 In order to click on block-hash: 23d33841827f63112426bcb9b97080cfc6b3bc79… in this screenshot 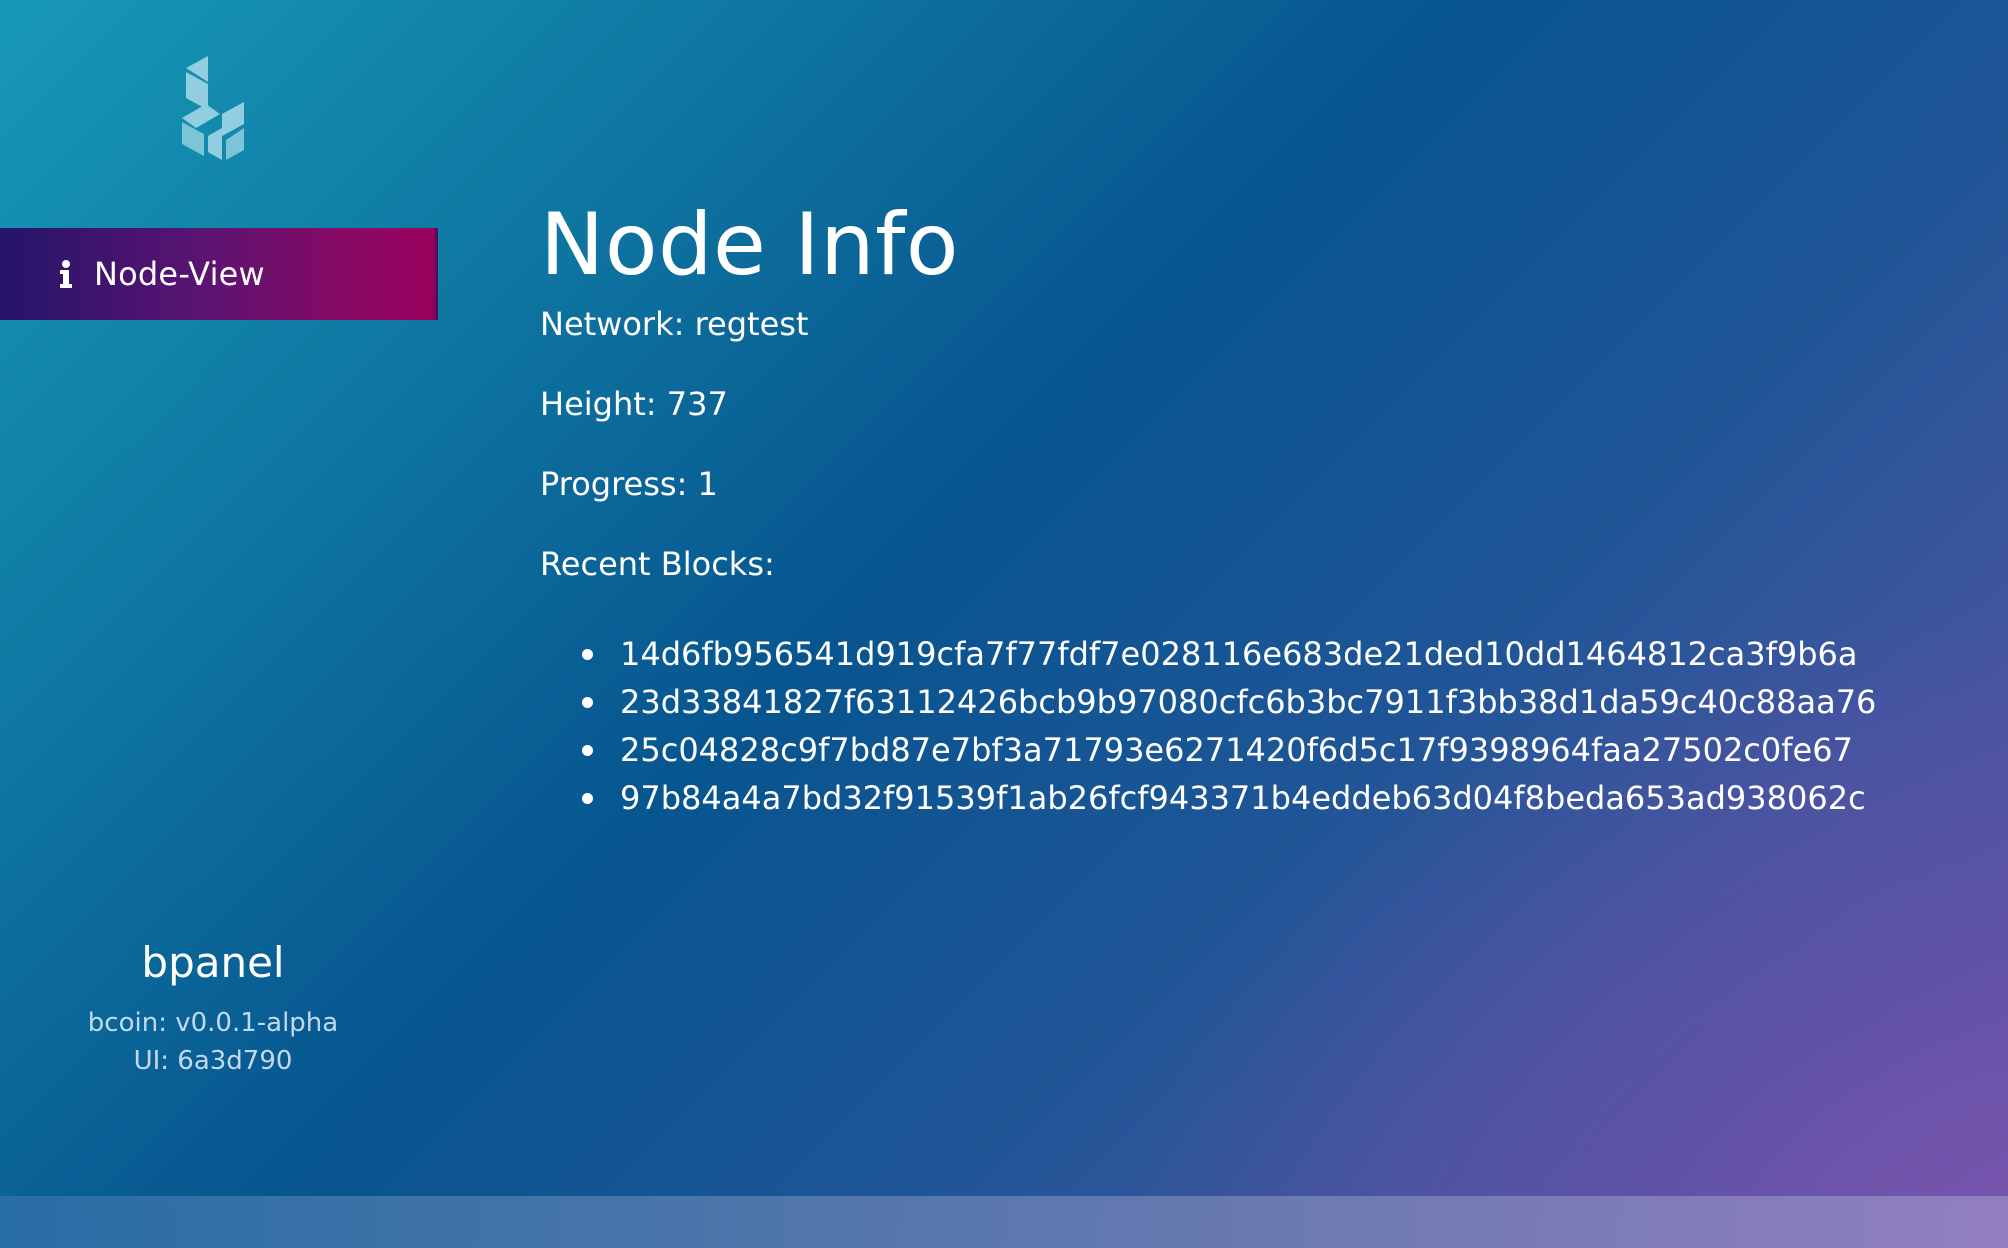, I will do `click(1248, 702)`.